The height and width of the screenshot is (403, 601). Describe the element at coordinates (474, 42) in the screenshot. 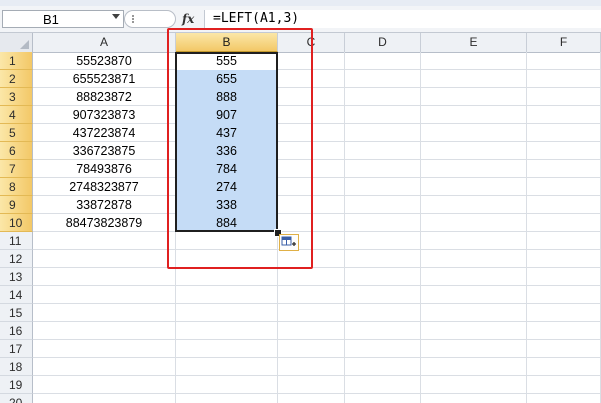

I see `column-header-e: E` at that location.